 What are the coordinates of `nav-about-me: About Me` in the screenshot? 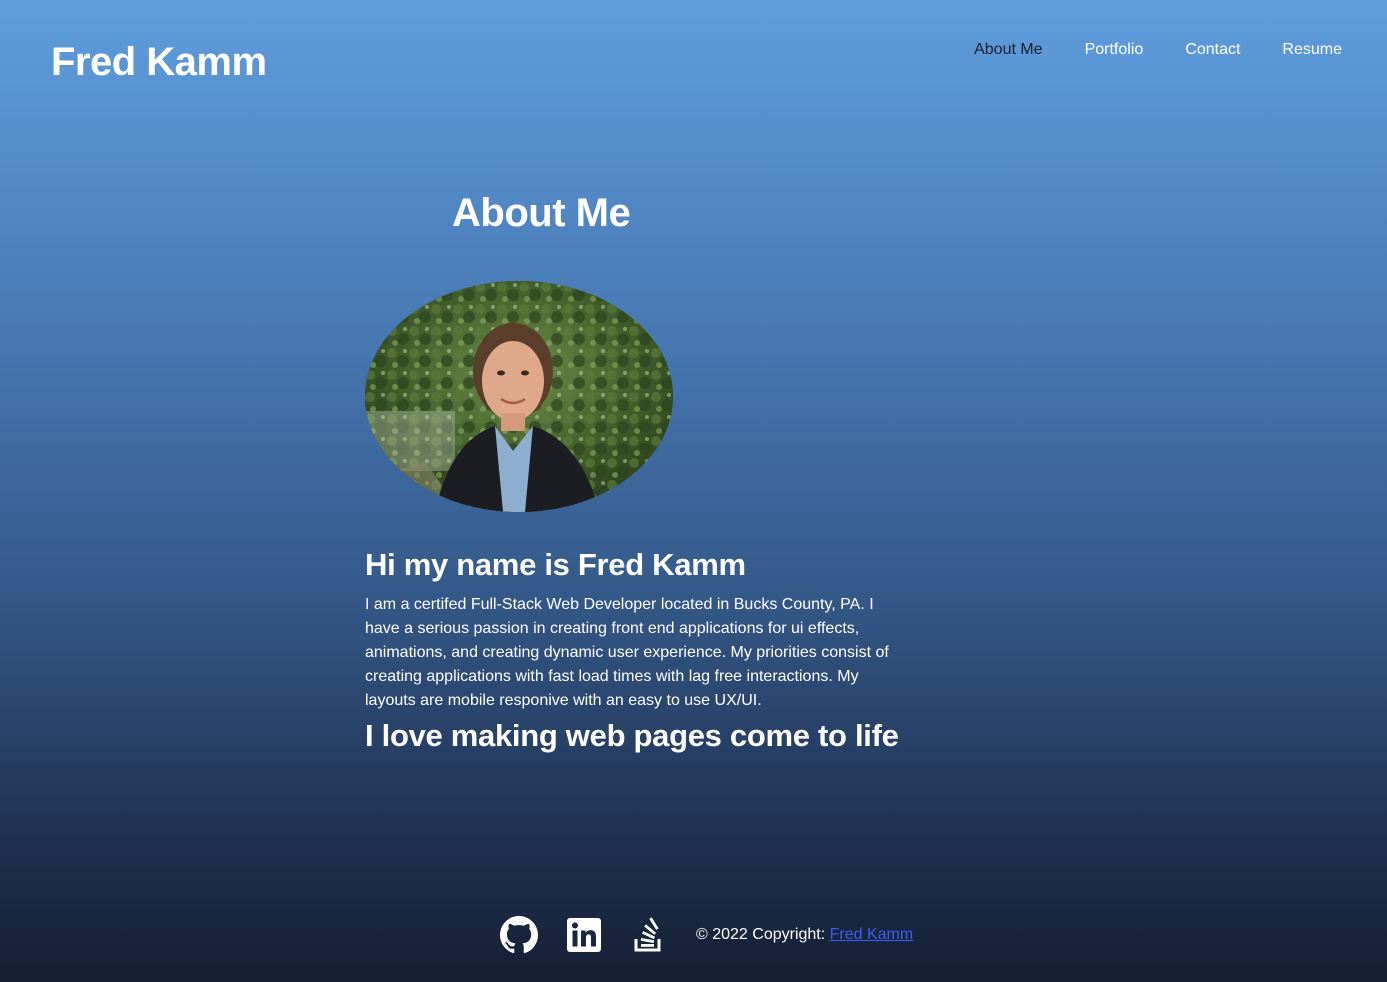 It's located at (1008, 50).